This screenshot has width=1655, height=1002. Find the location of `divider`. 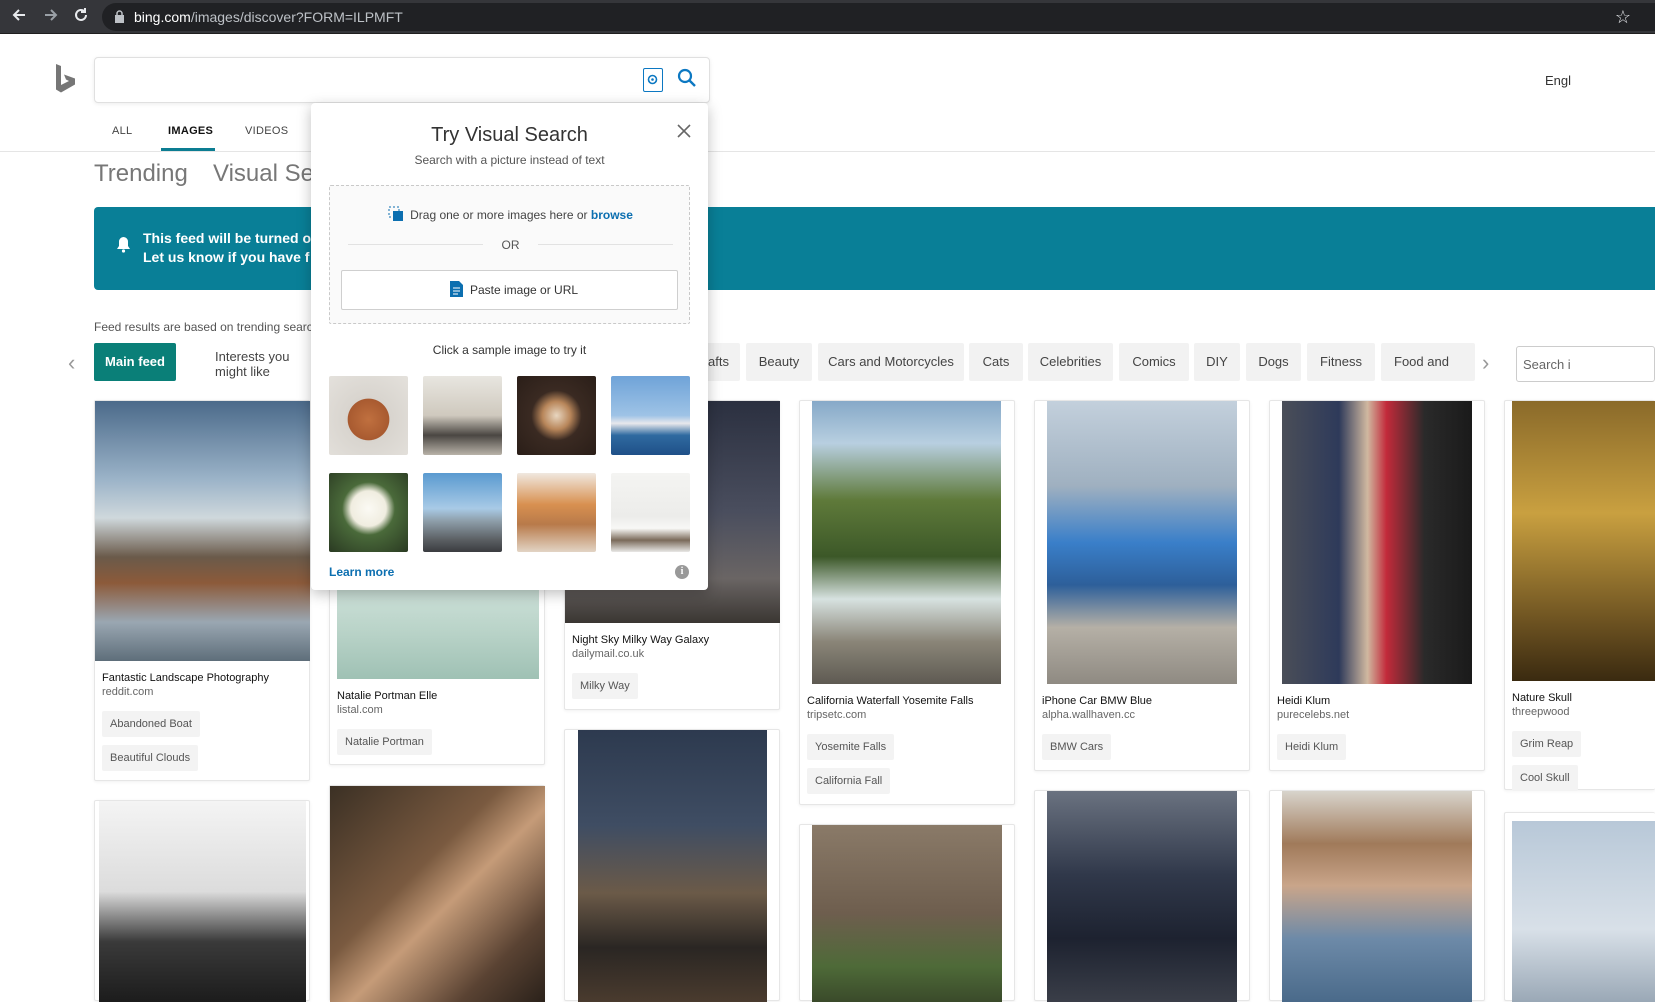

divider is located at coordinates (605, 244).